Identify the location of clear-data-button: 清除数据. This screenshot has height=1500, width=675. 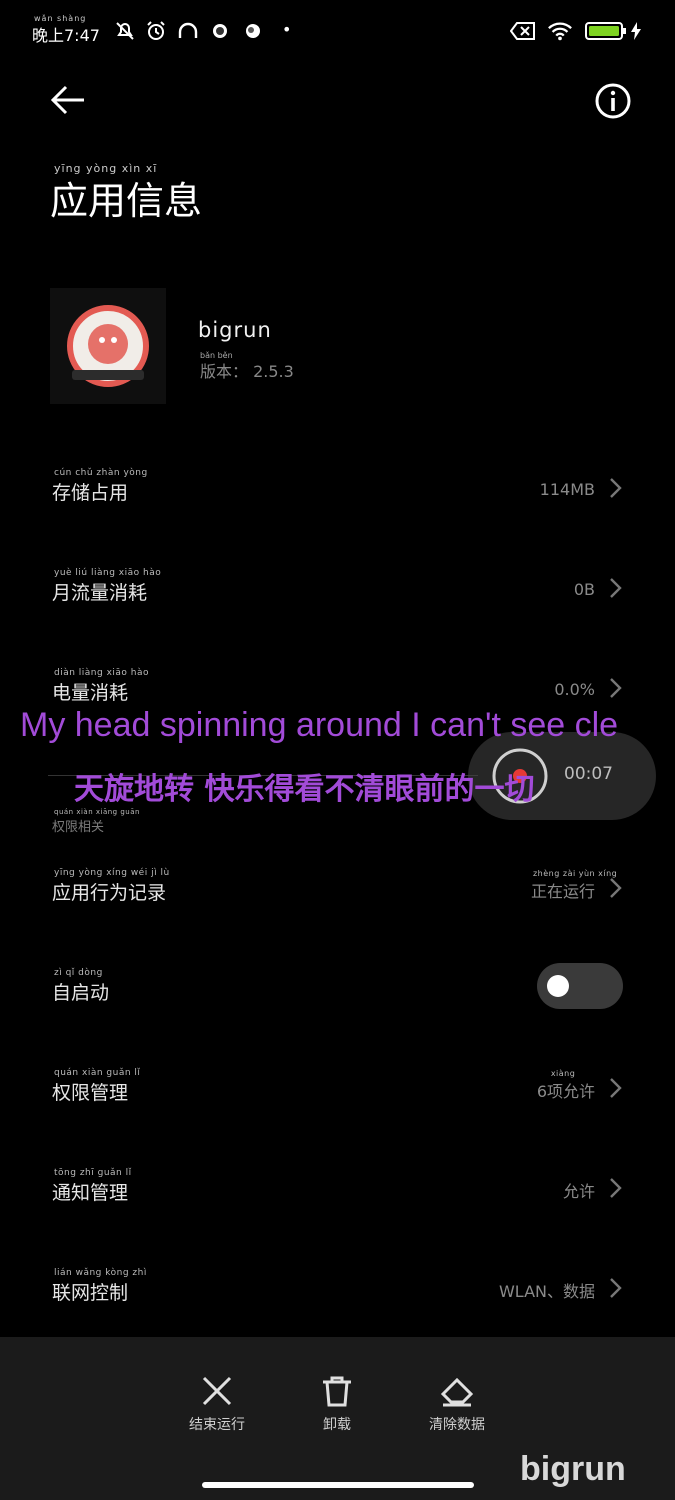
(457, 1405).